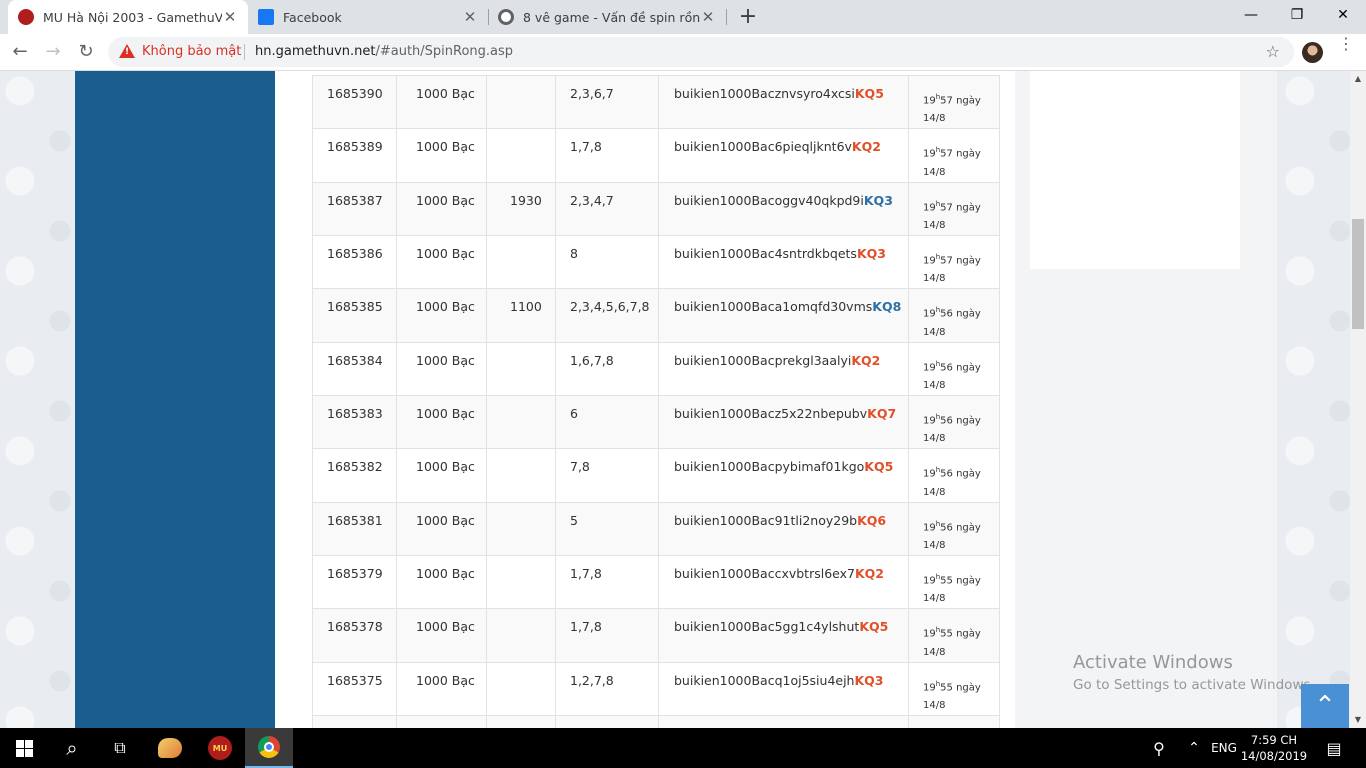 This screenshot has width=1366, height=768. Describe the element at coordinates (132, 17) in the screenshot. I see `tab-title: MU Hà Nội 2003 - GamethuVN.n` at that location.